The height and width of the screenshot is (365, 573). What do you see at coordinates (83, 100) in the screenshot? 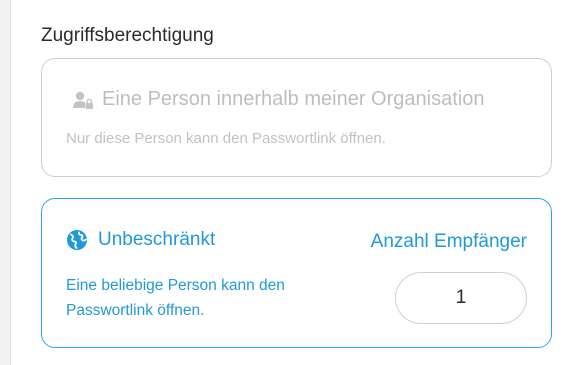
I see `user-lock-icon` at bounding box center [83, 100].